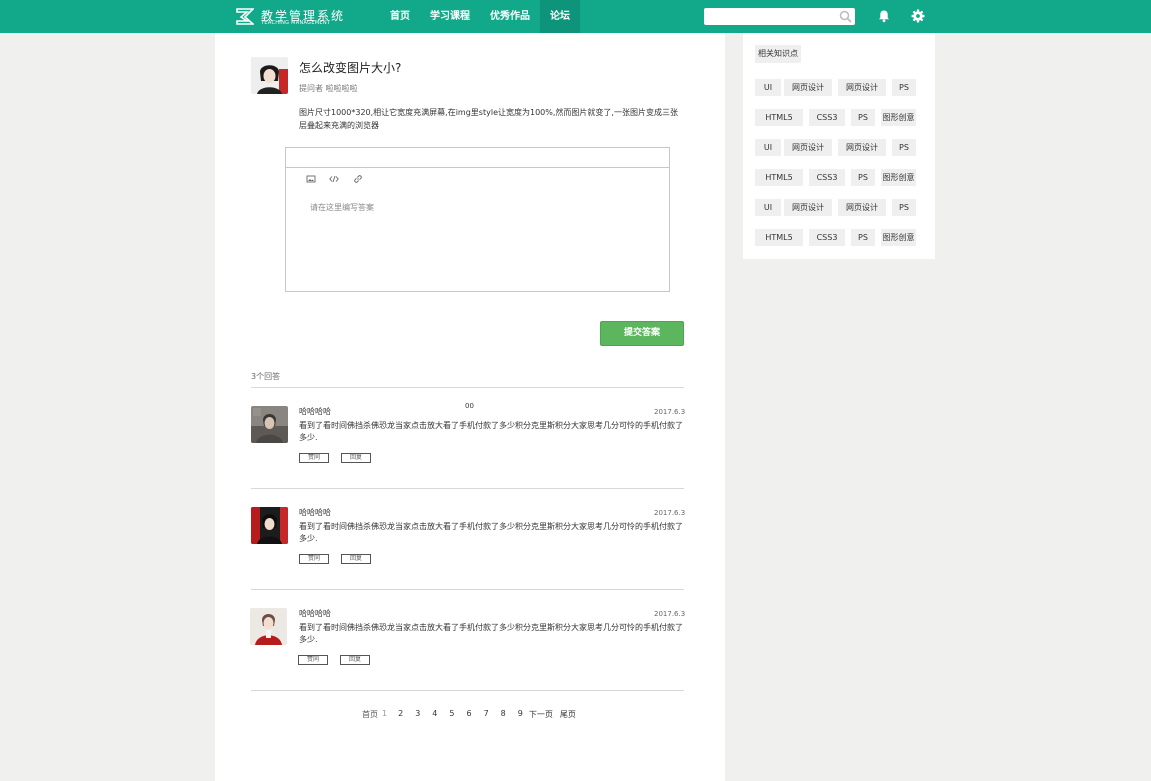 The width and height of the screenshot is (1151, 781). Describe the element at coordinates (541, 714) in the screenshot. I see `pagination-next: 下一页` at that location.